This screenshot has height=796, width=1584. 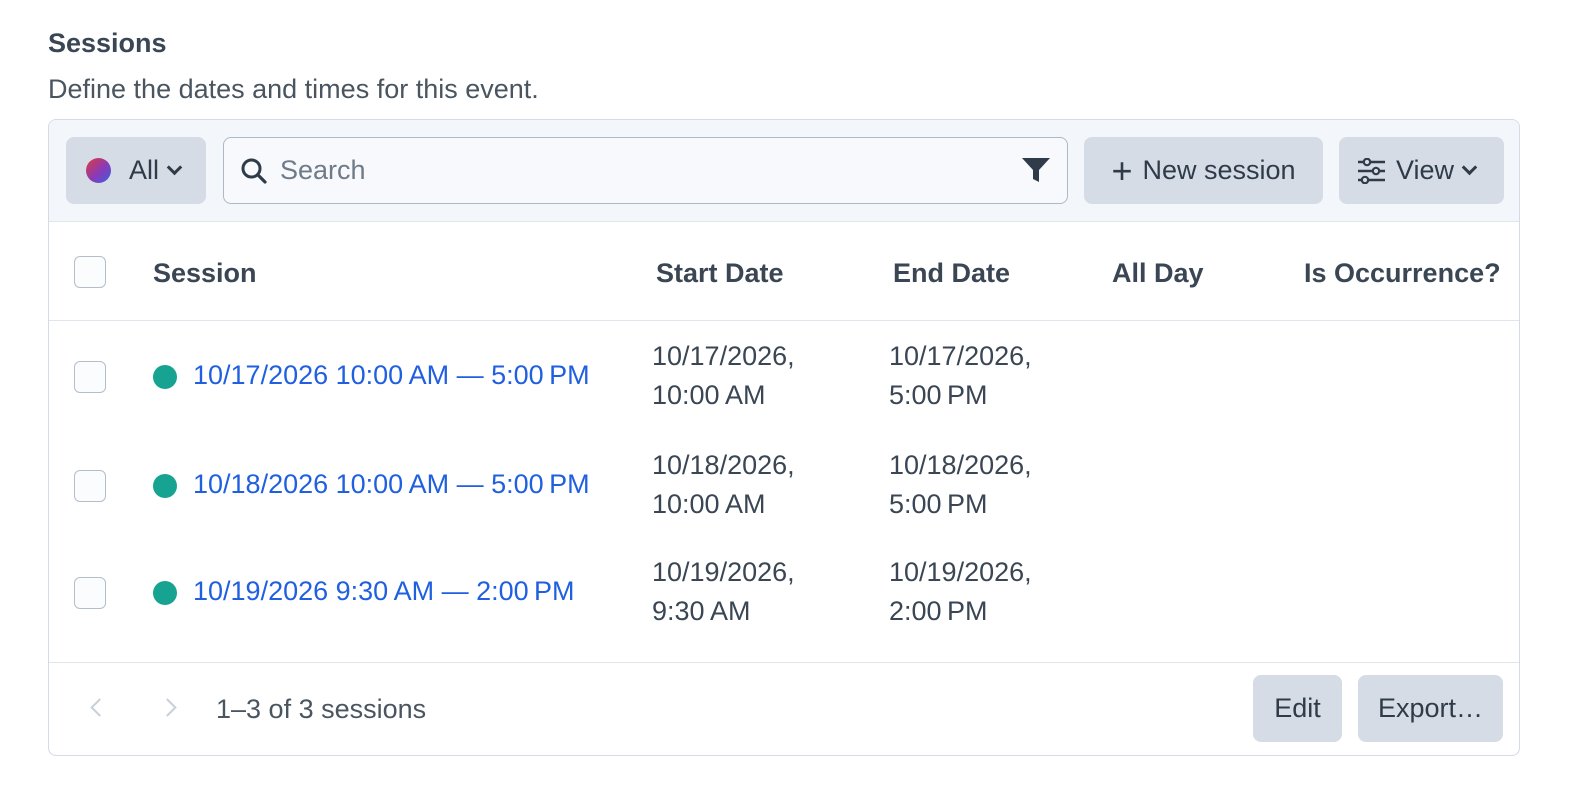 I want to click on sliders-icon, so click(x=1371, y=170).